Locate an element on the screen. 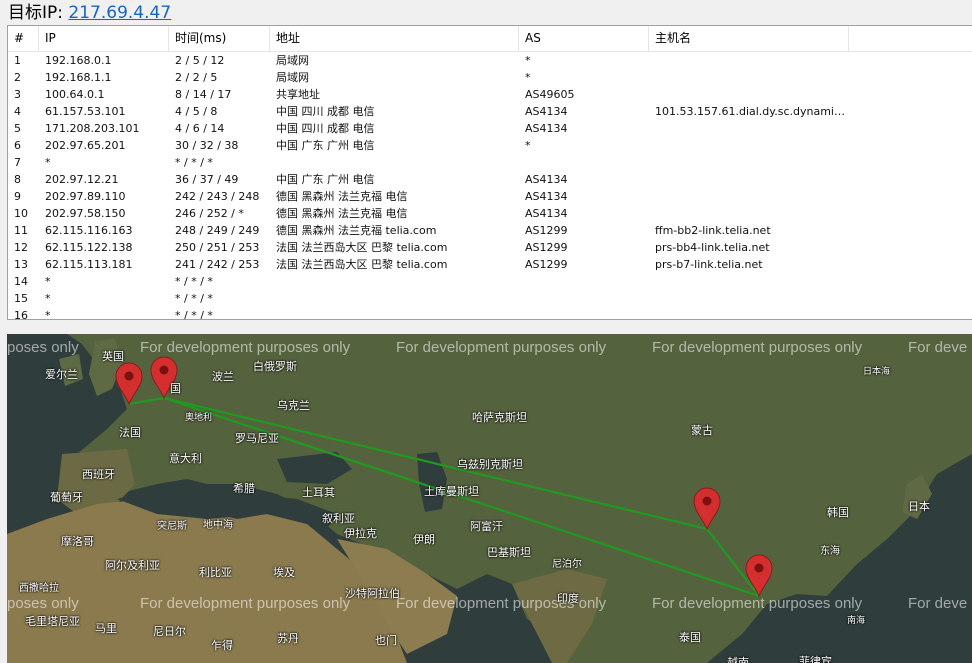 The image size is (972, 663). hop-address is located at coordinates (394, 281).